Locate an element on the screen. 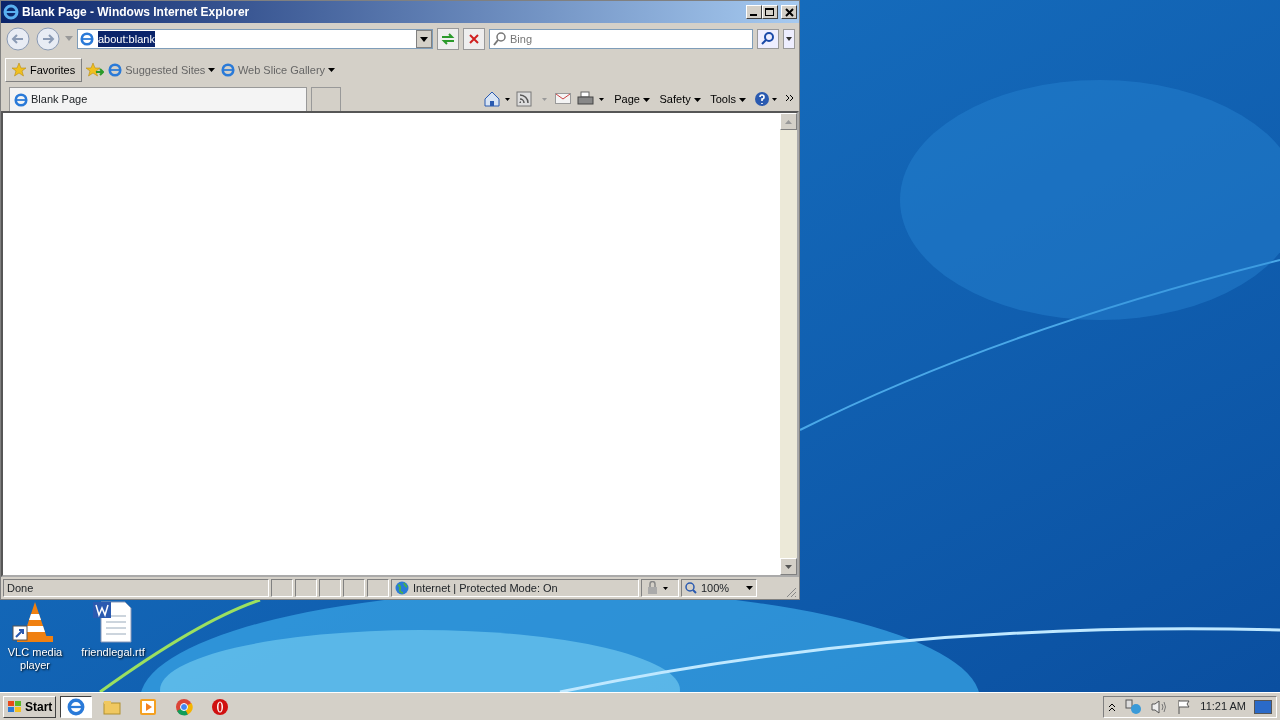 The image size is (1280, 720). maximize-button is located at coordinates (770, 12).